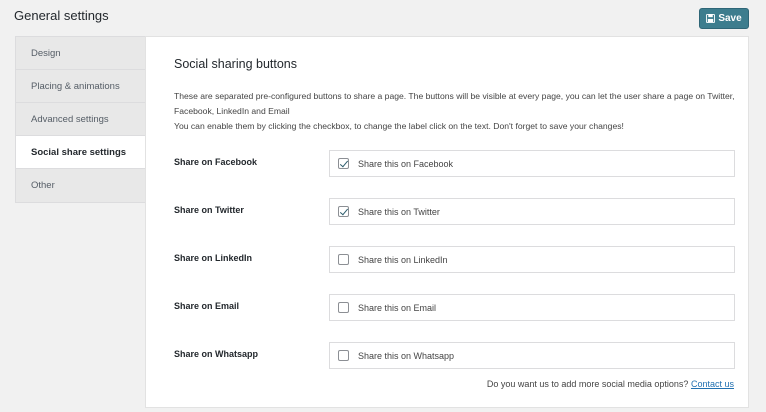 The width and height of the screenshot is (766, 412). Describe the element at coordinates (235, 64) in the screenshot. I see `panel-title: Social sharing buttons` at that location.